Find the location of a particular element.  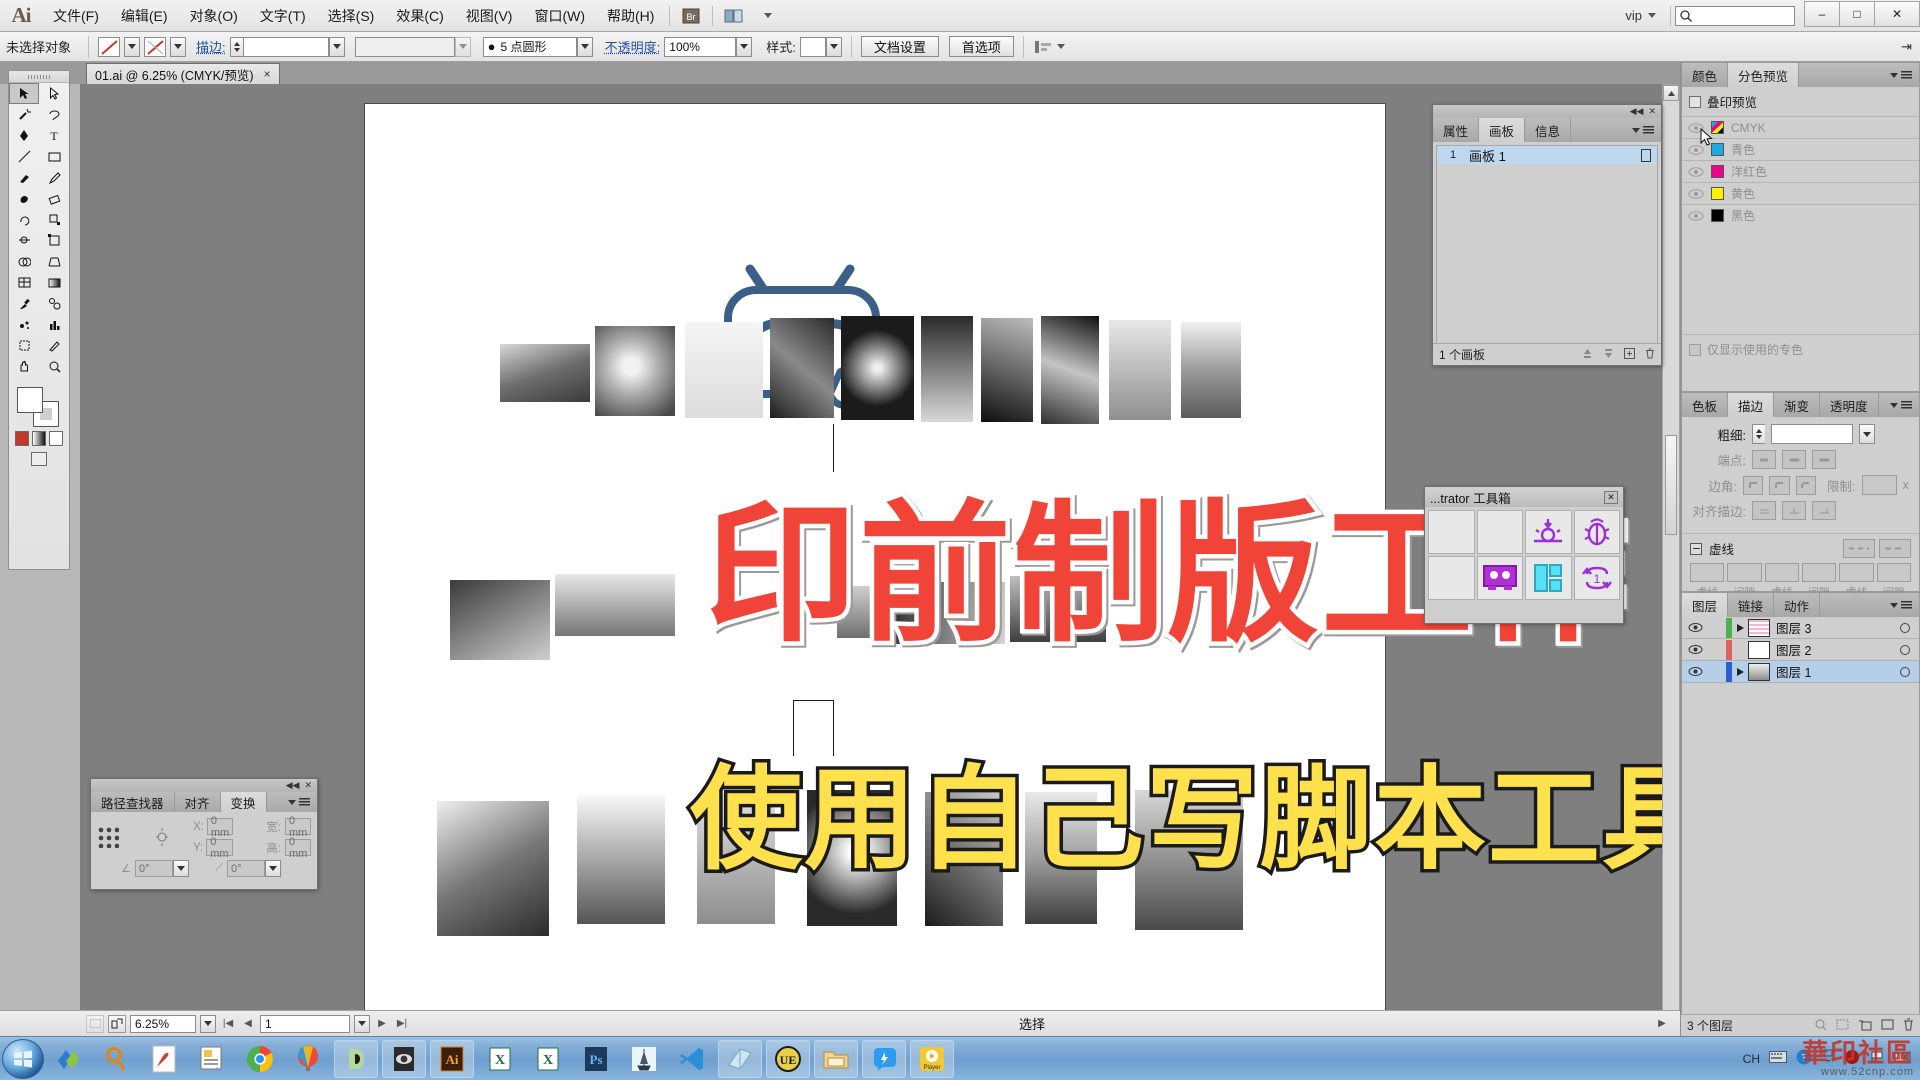

tab-align: 对齐 is located at coordinates (198, 802).